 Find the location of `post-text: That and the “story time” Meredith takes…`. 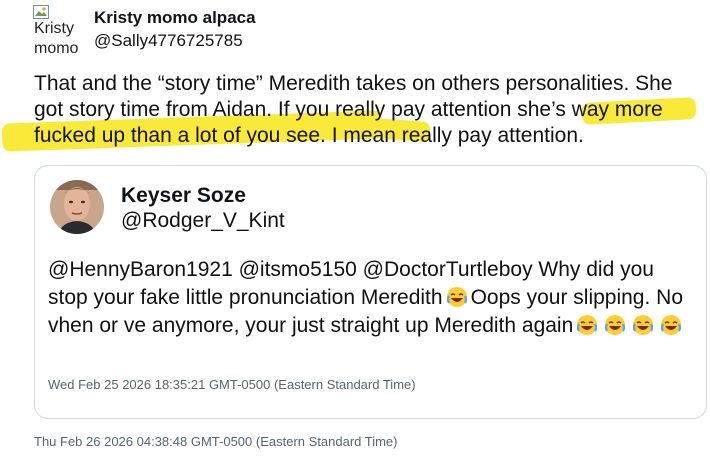

post-text: That and the “story time” Meredith takes… is located at coordinates (353, 109).